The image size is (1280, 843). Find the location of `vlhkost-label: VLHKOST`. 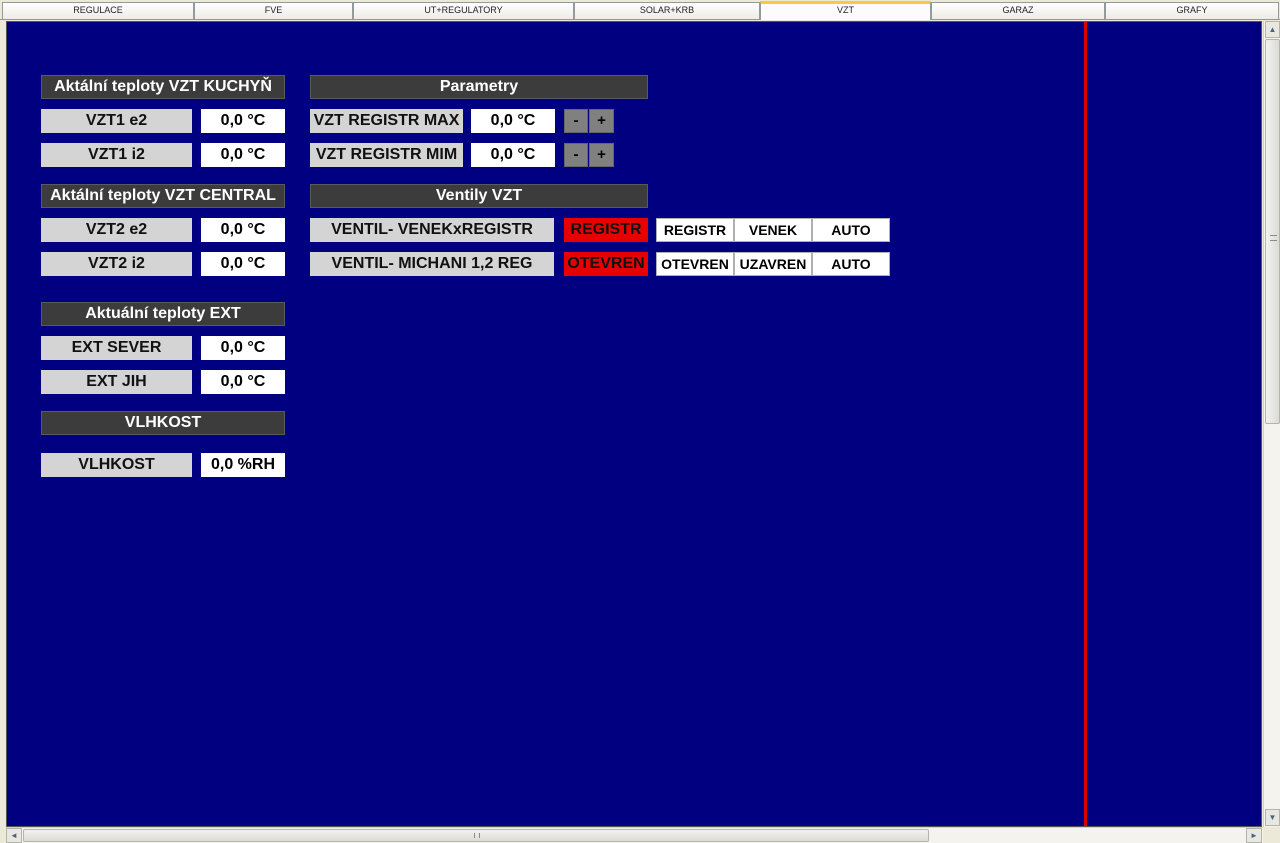

vlhkost-label: VLHKOST is located at coordinates (116, 465).